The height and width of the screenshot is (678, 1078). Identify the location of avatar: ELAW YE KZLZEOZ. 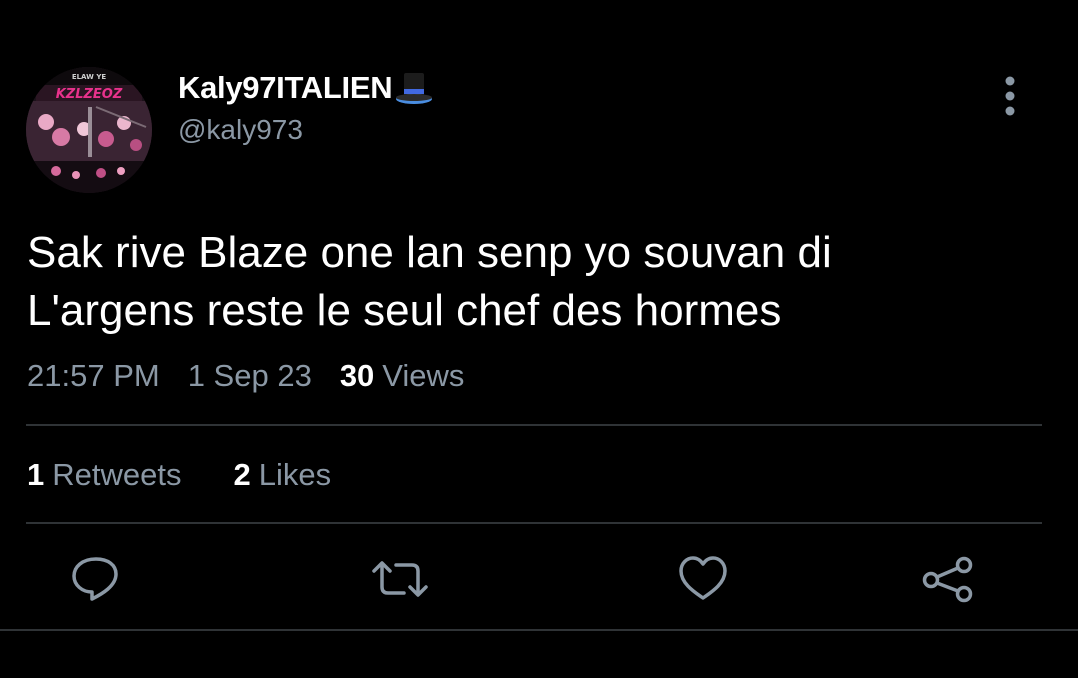
(89, 130).